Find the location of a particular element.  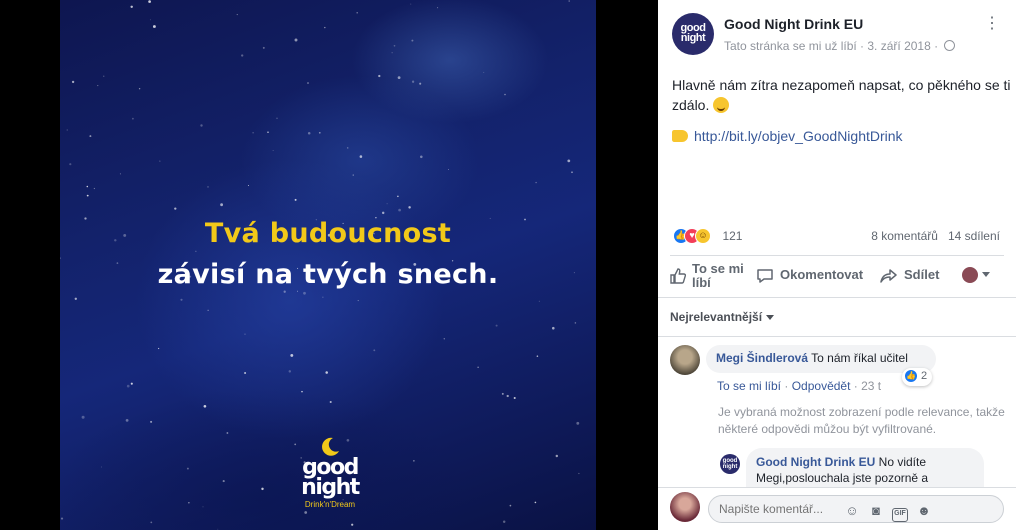

chevron-down-icon is located at coordinates (986, 275).